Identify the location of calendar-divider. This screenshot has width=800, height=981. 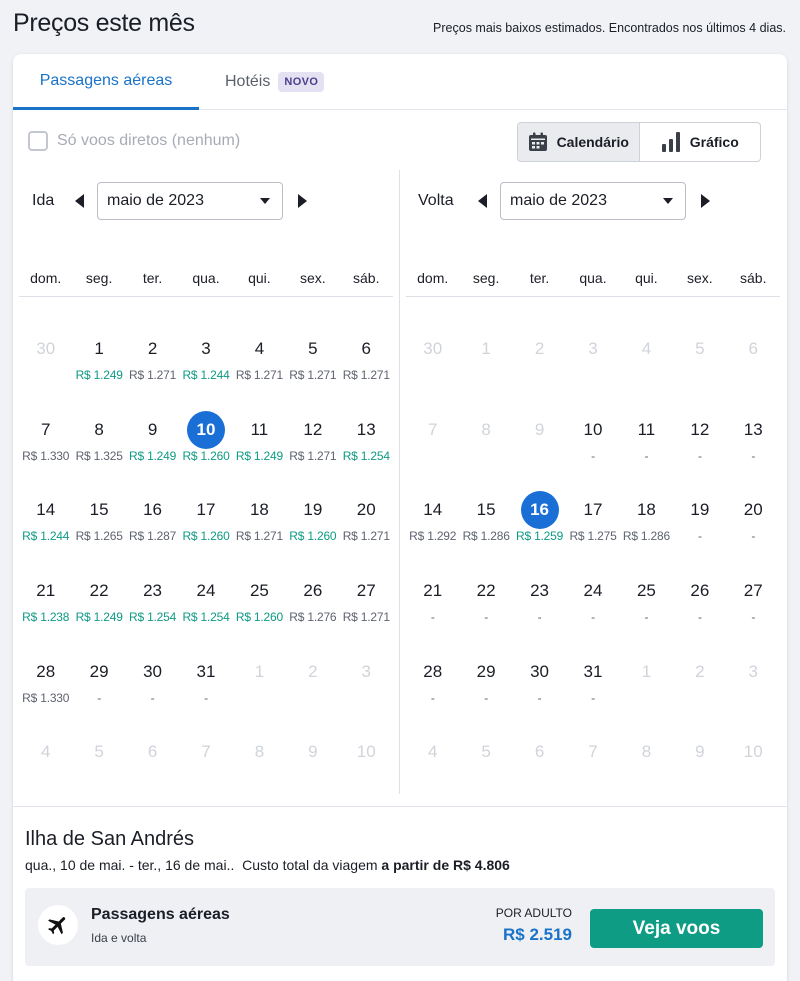
(399, 482).